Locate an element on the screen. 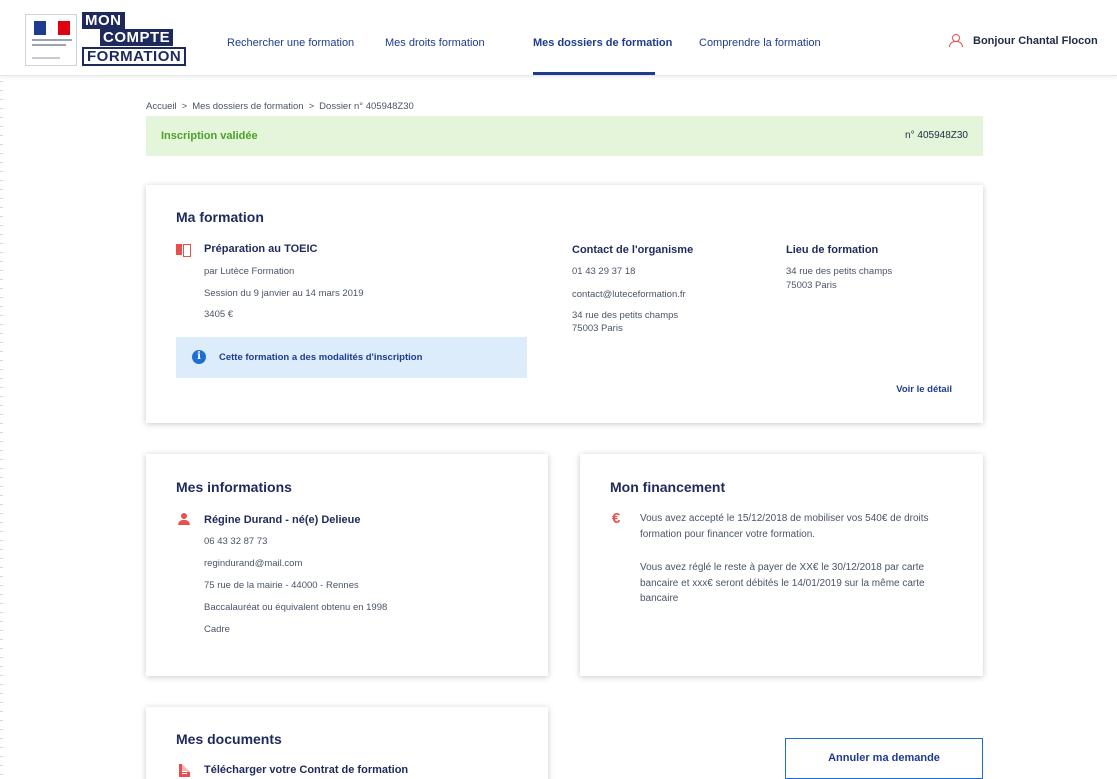 The height and width of the screenshot is (779, 1117). breadcrumb-dossiers: Mes dossiers de formation is located at coordinates (247, 106).